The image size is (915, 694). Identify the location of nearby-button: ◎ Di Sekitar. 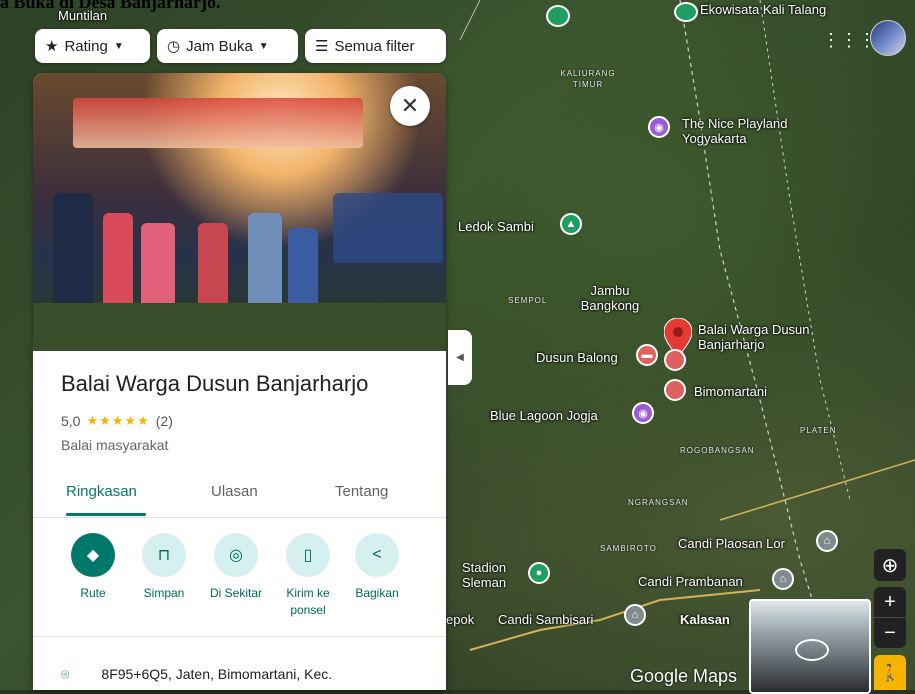
(236, 567).